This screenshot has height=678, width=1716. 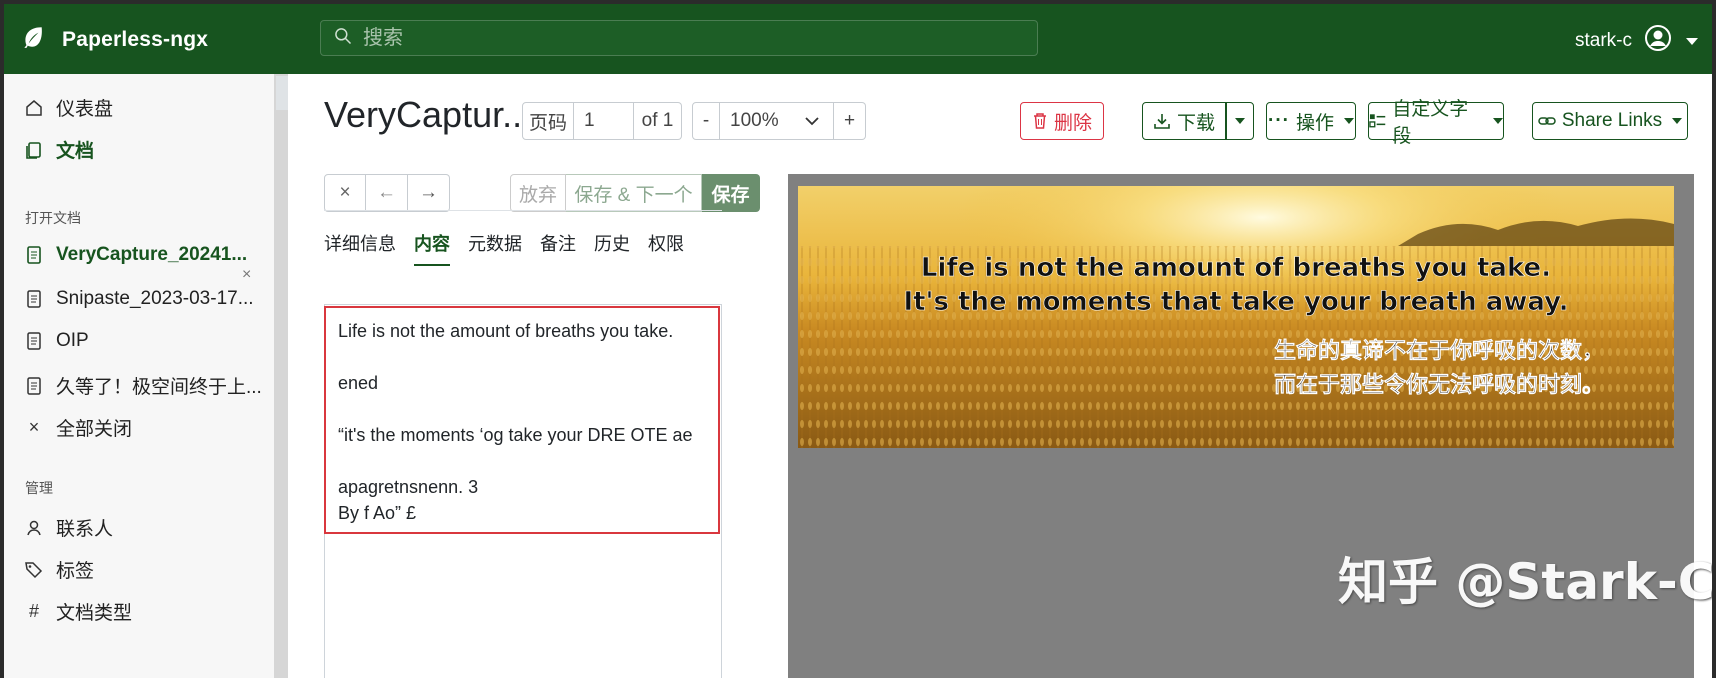 I want to click on download-group: 下载, so click(x=1198, y=121).